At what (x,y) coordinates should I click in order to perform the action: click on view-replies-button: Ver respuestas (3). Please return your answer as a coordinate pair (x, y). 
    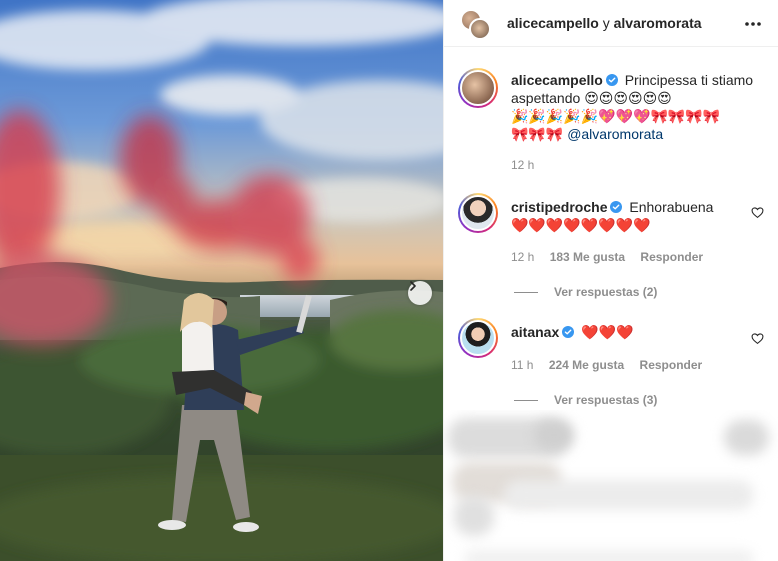
    Looking at the image, I should click on (585, 400).